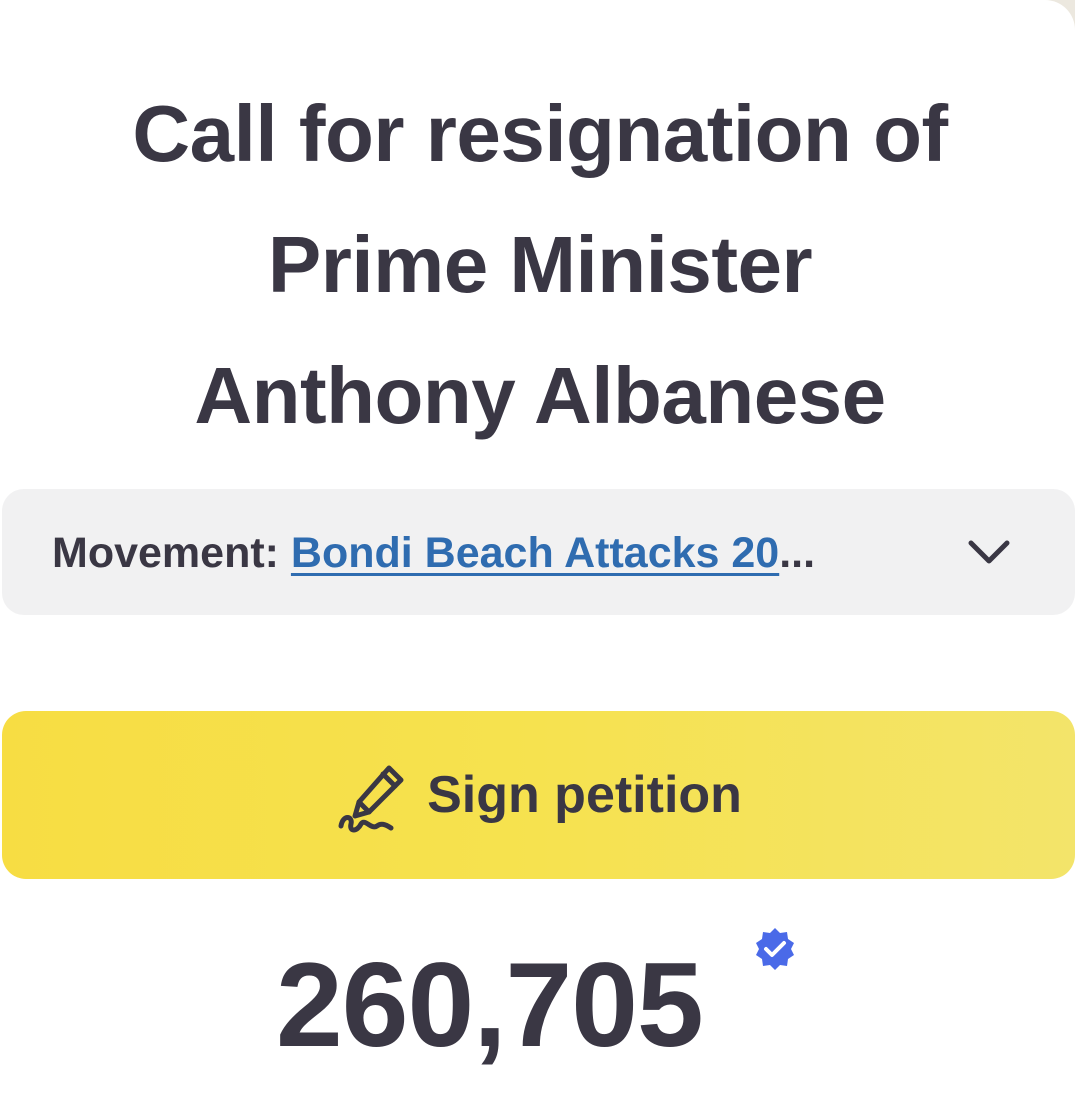 The width and height of the screenshot is (1075, 1104). Describe the element at coordinates (584, 795) in the screenshot. I see `sign-petition-label: Sign petition` at that location.